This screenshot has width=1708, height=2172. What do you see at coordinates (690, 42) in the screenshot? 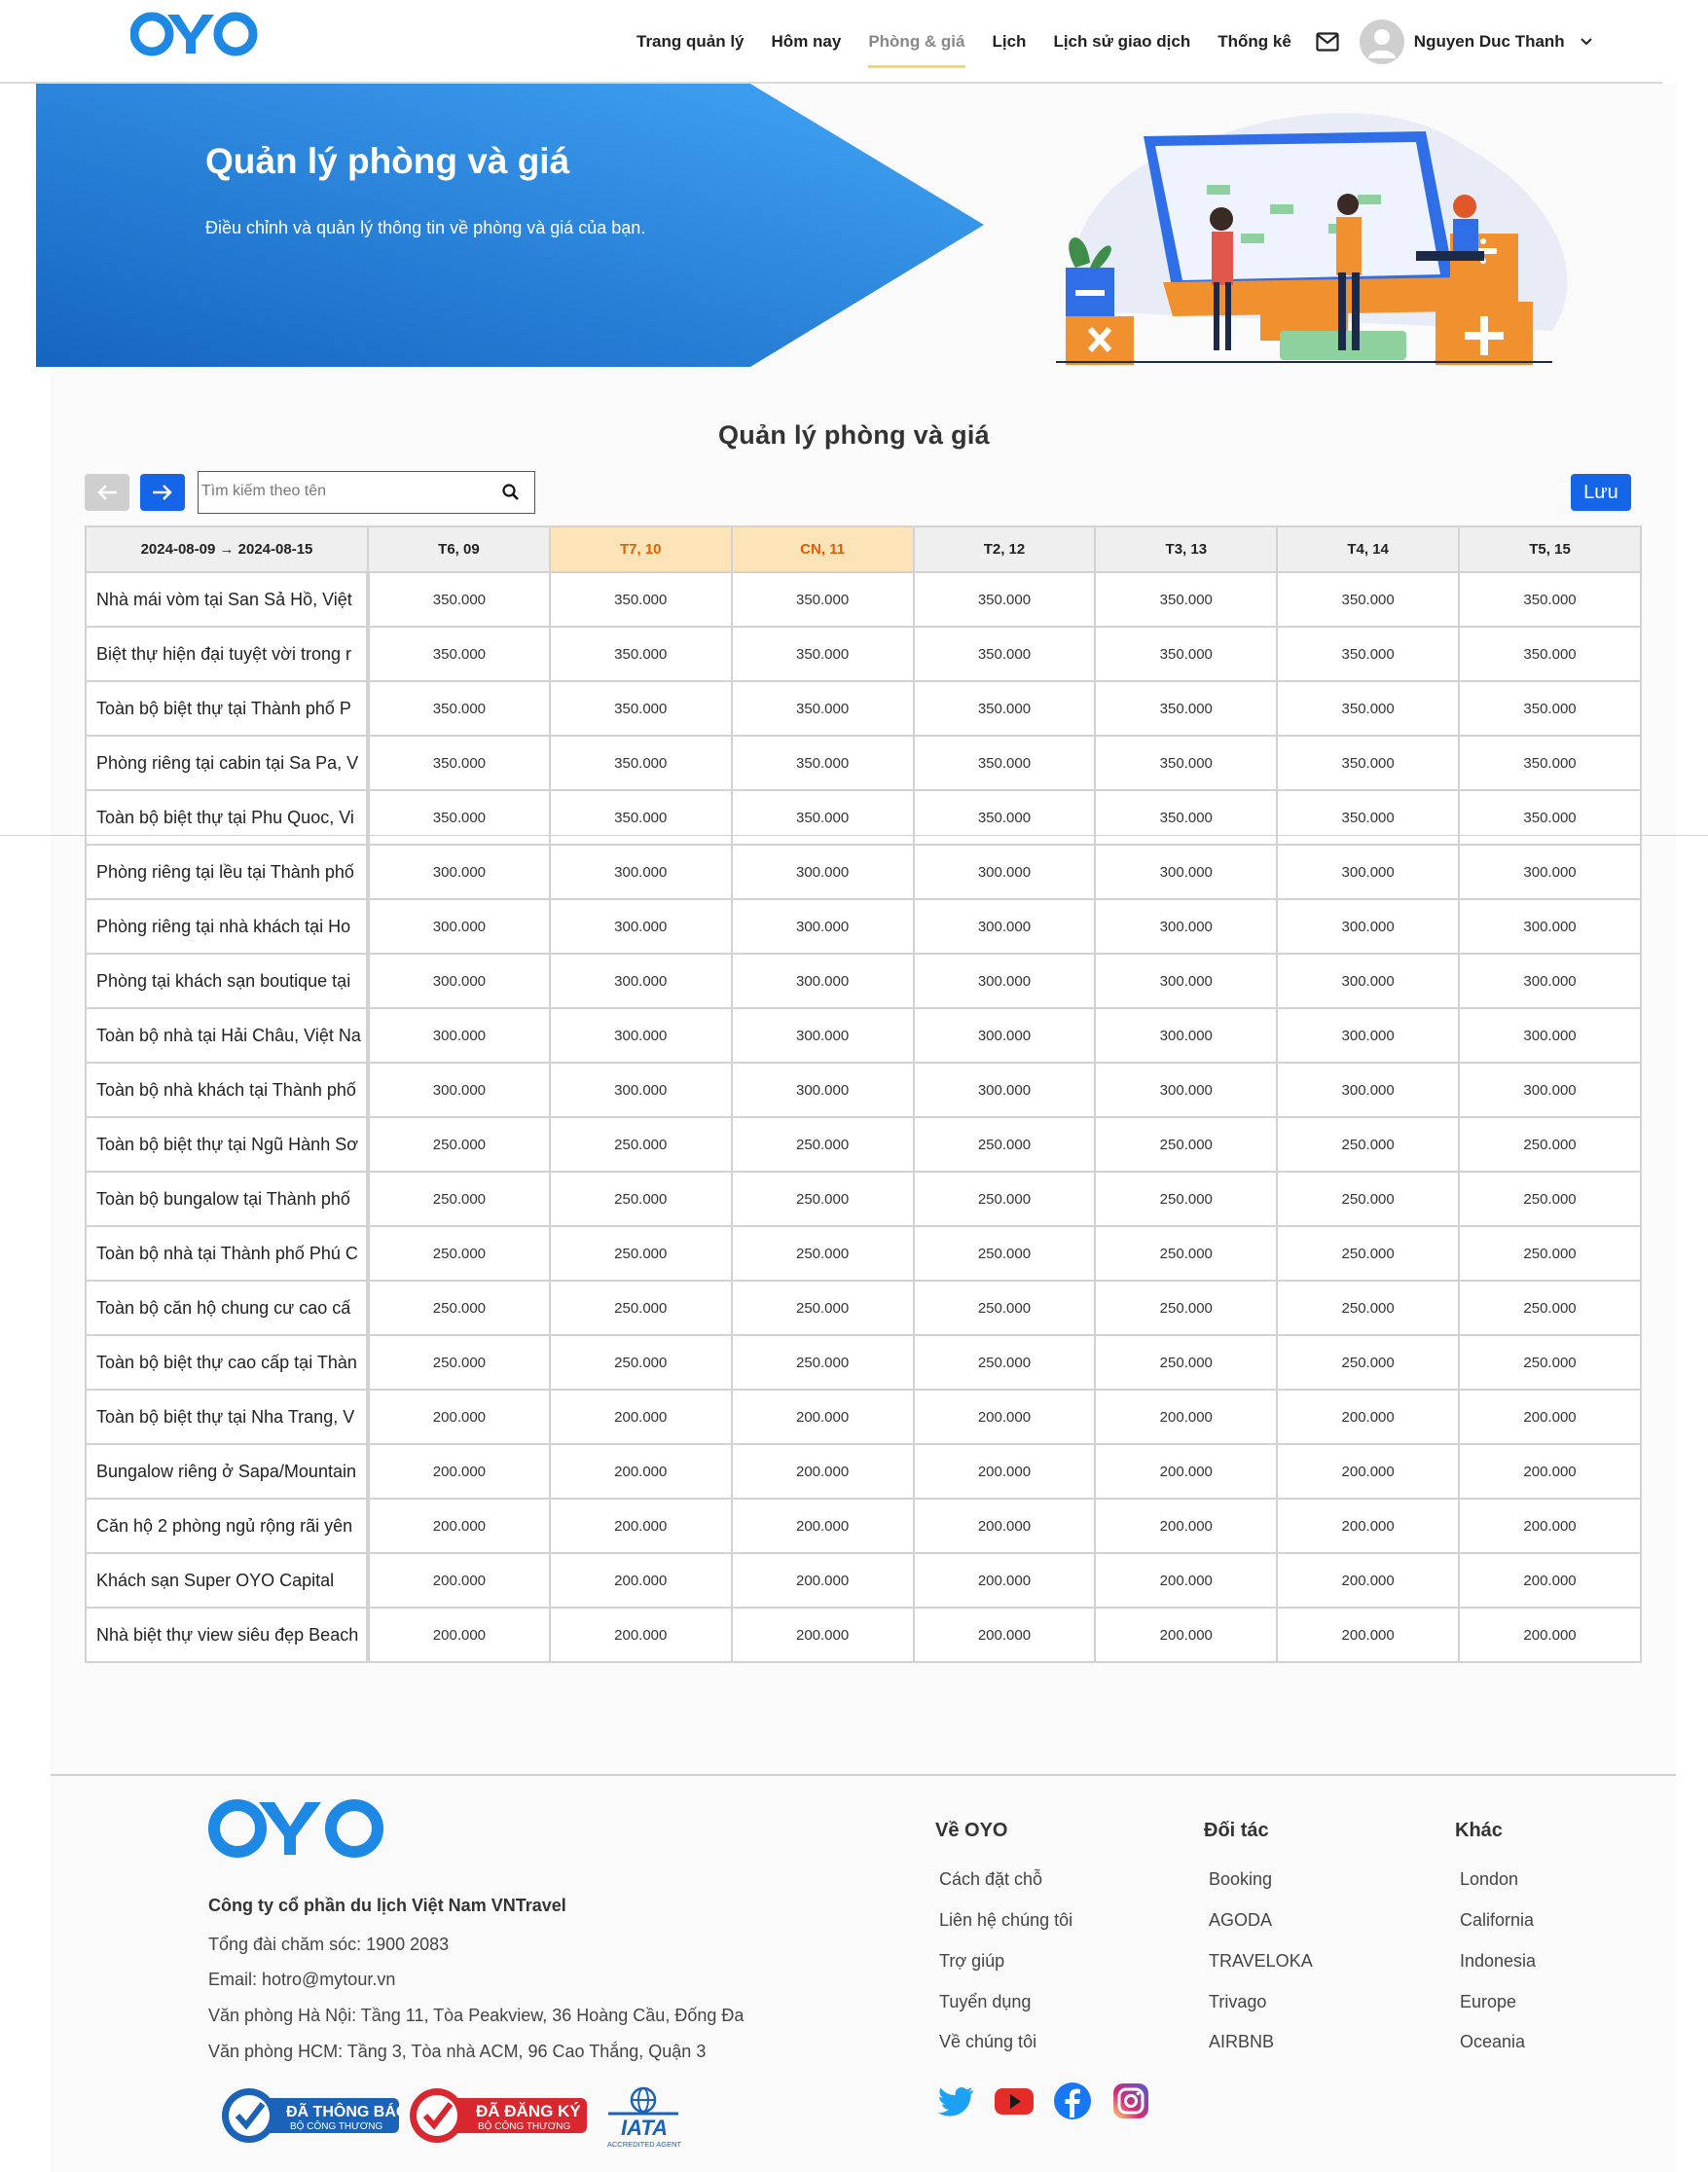
I see `nav-dashboard: Trang quản lý` at bounding box center [690, 42].